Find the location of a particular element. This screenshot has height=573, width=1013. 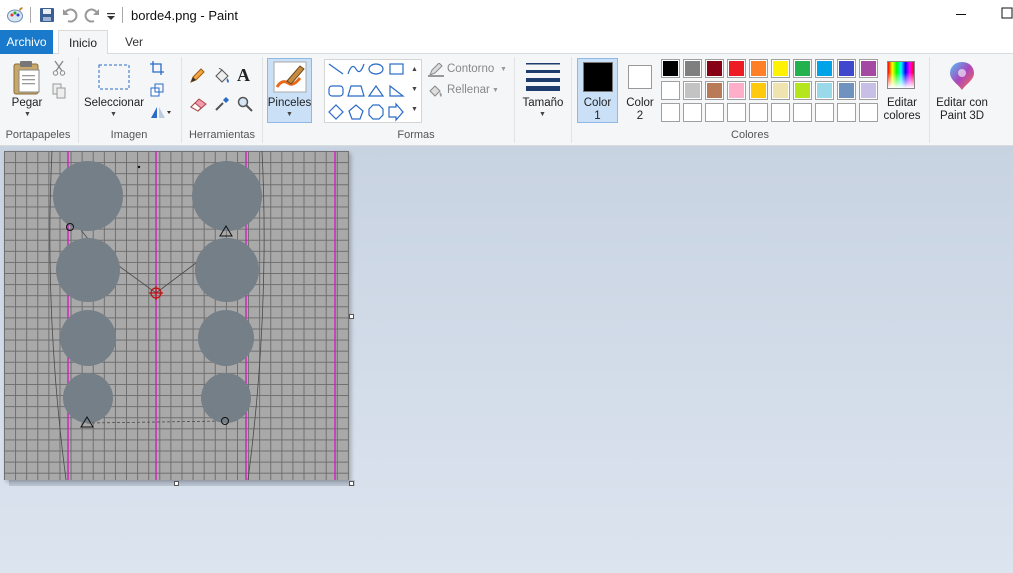

shapes-more: ▼ is located at coordinates (414, 109).